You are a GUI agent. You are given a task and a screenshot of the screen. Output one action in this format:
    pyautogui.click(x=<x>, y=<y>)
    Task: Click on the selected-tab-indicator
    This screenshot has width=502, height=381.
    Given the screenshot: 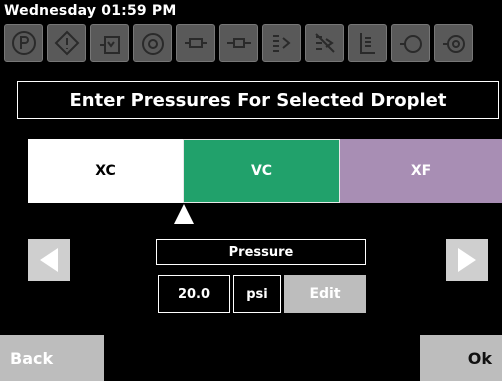 What is the action you would take?
    pyautogui.click(x=184, y=214)
    